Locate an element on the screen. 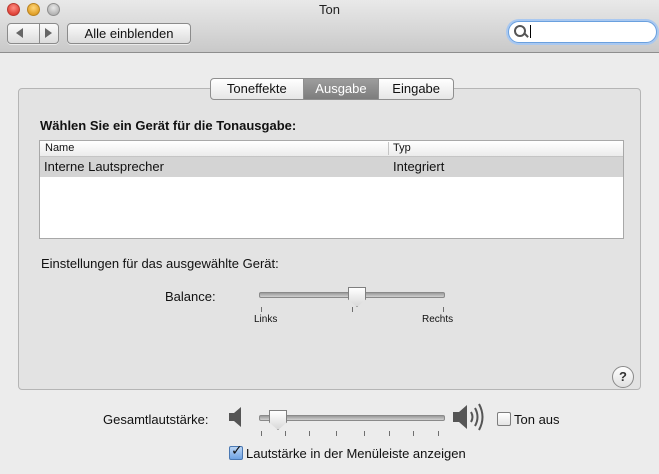 The width and height of the screenshot is (659, 474). checkmark-icon: ✓ is located at coordinates (237, 450).